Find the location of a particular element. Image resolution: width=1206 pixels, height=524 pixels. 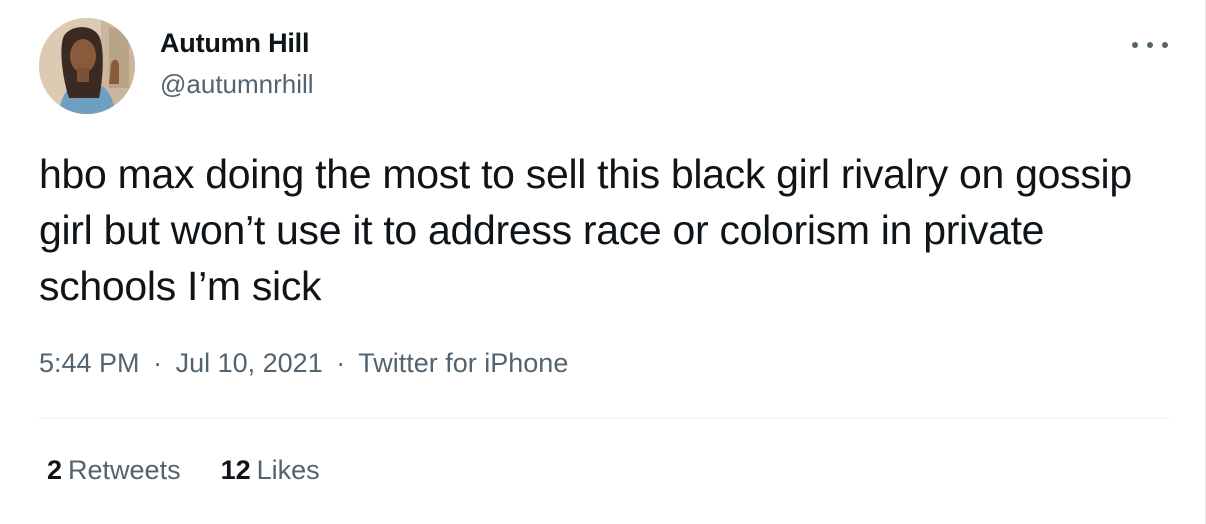

more-options-icon is located at coordinates (1150, 45).